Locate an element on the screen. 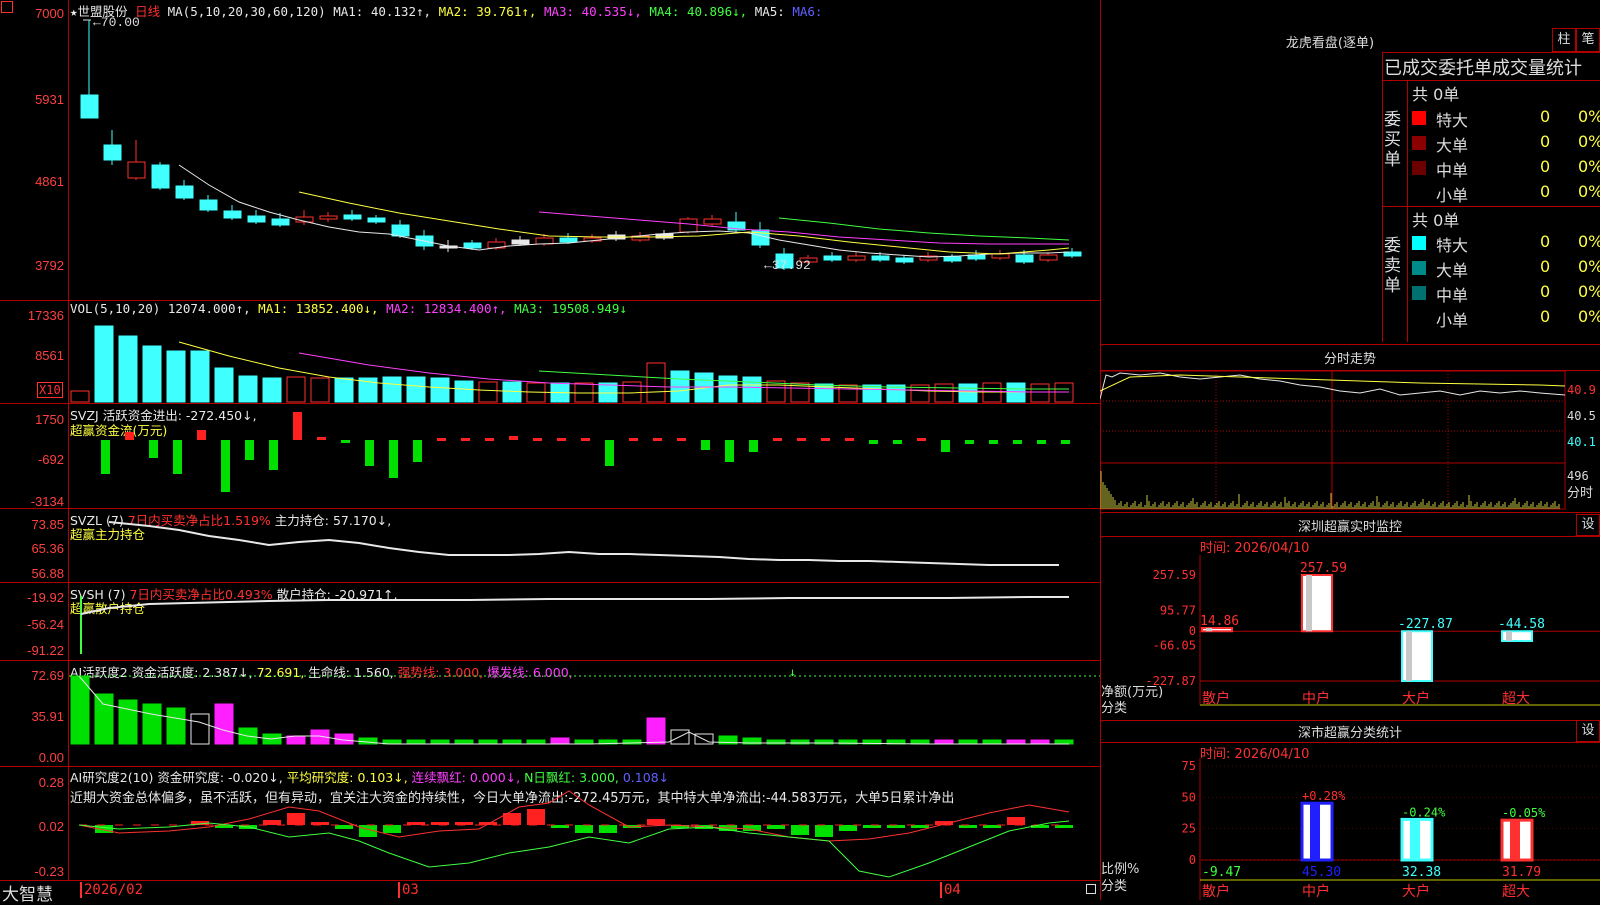 This screenshot has height=905, width=1600. monitor-y-tick: -227.87 is located at coordinates (1170, 681).